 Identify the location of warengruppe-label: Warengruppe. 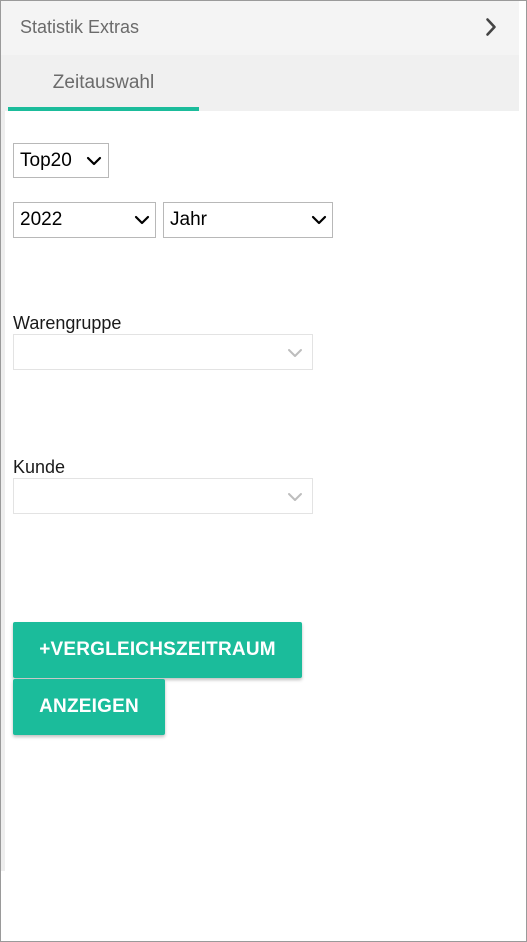
(67, 323).